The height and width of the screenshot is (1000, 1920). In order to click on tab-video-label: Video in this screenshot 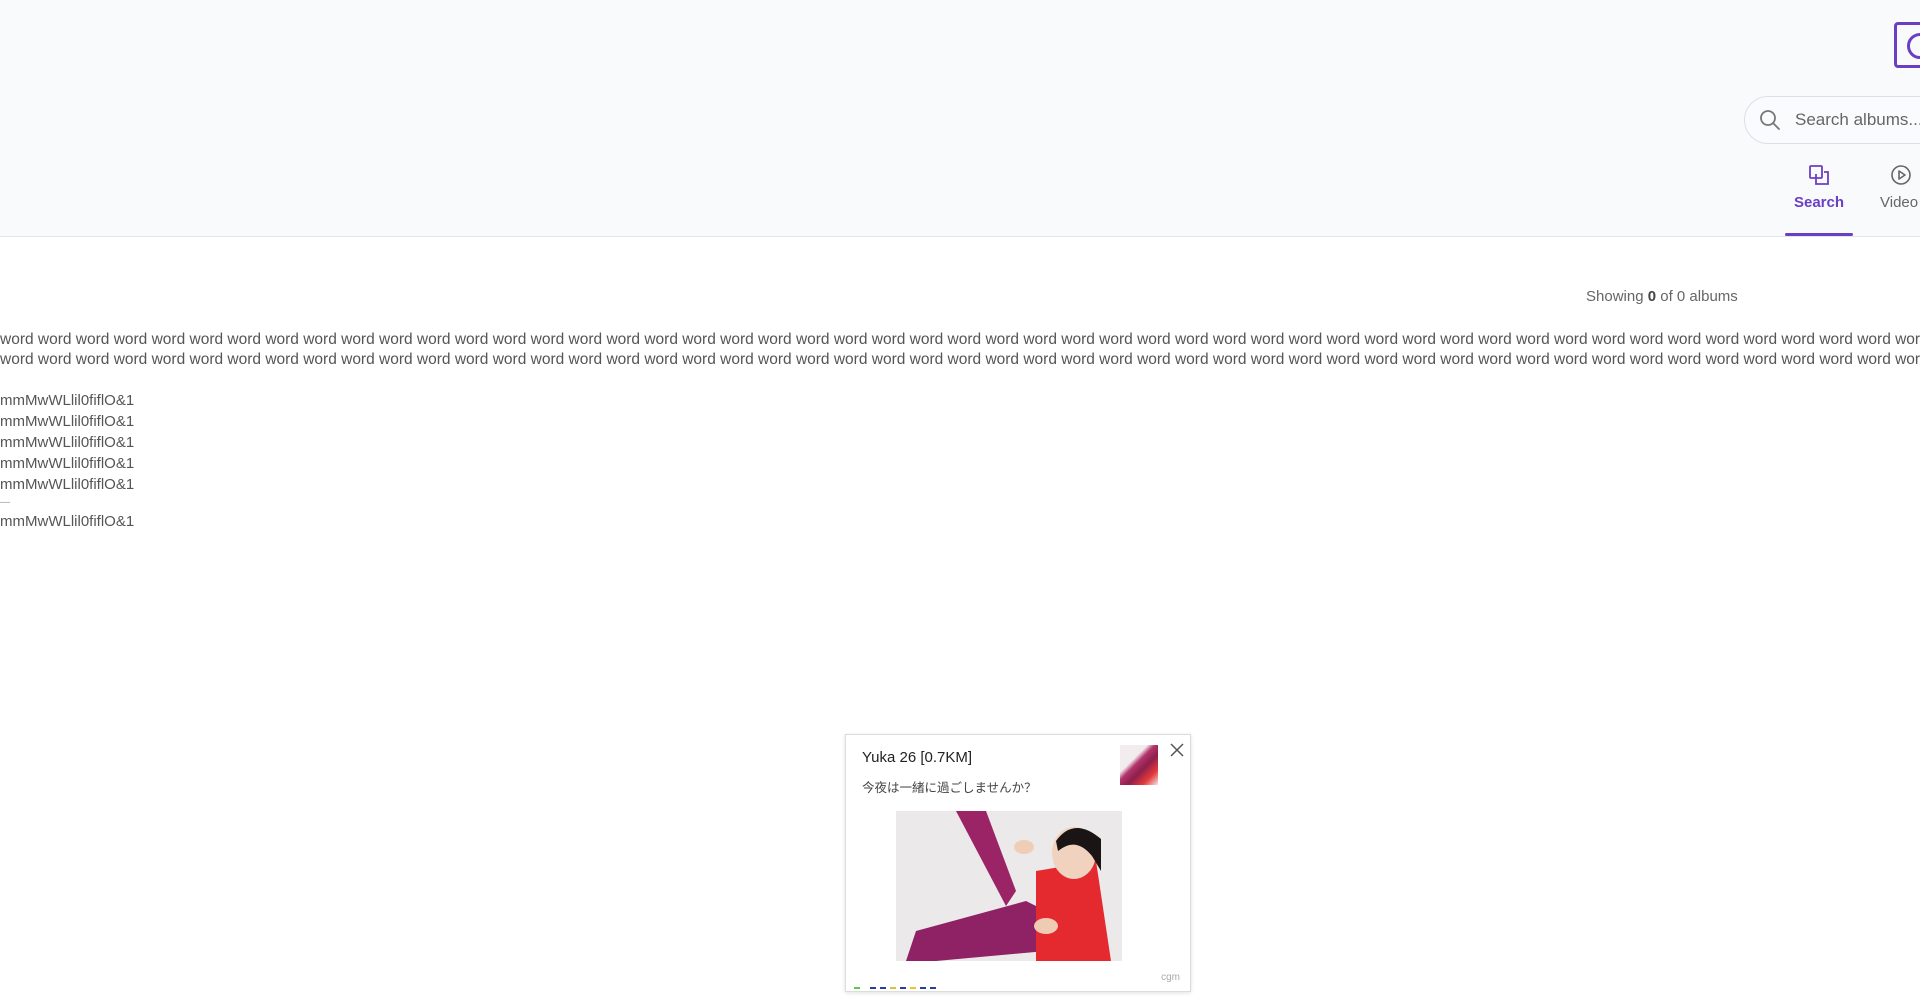, I will do `click(1899, 202)`.